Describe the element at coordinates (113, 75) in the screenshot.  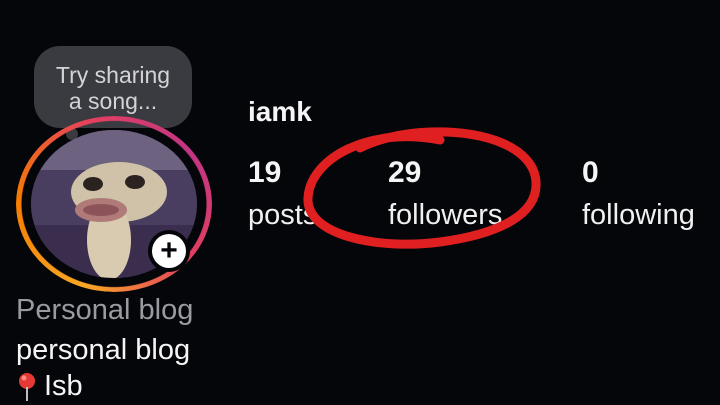
I see `note-line-1: Try sharing` at that location.